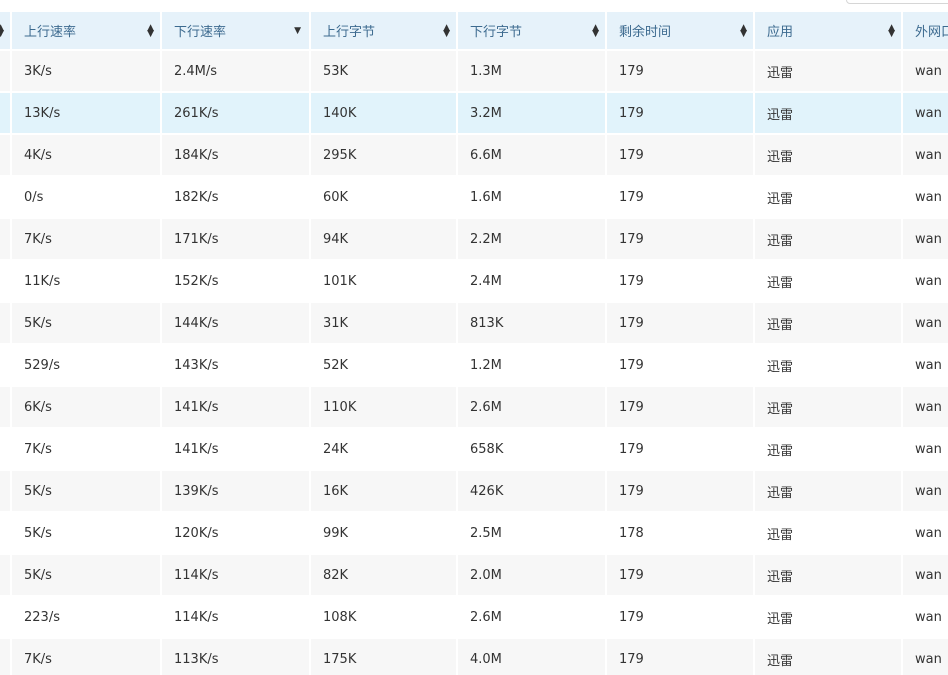  Describe the element at coordinates (384, 281) in the screenshot. I see `cell-upload-bytes: 101K` at that location.